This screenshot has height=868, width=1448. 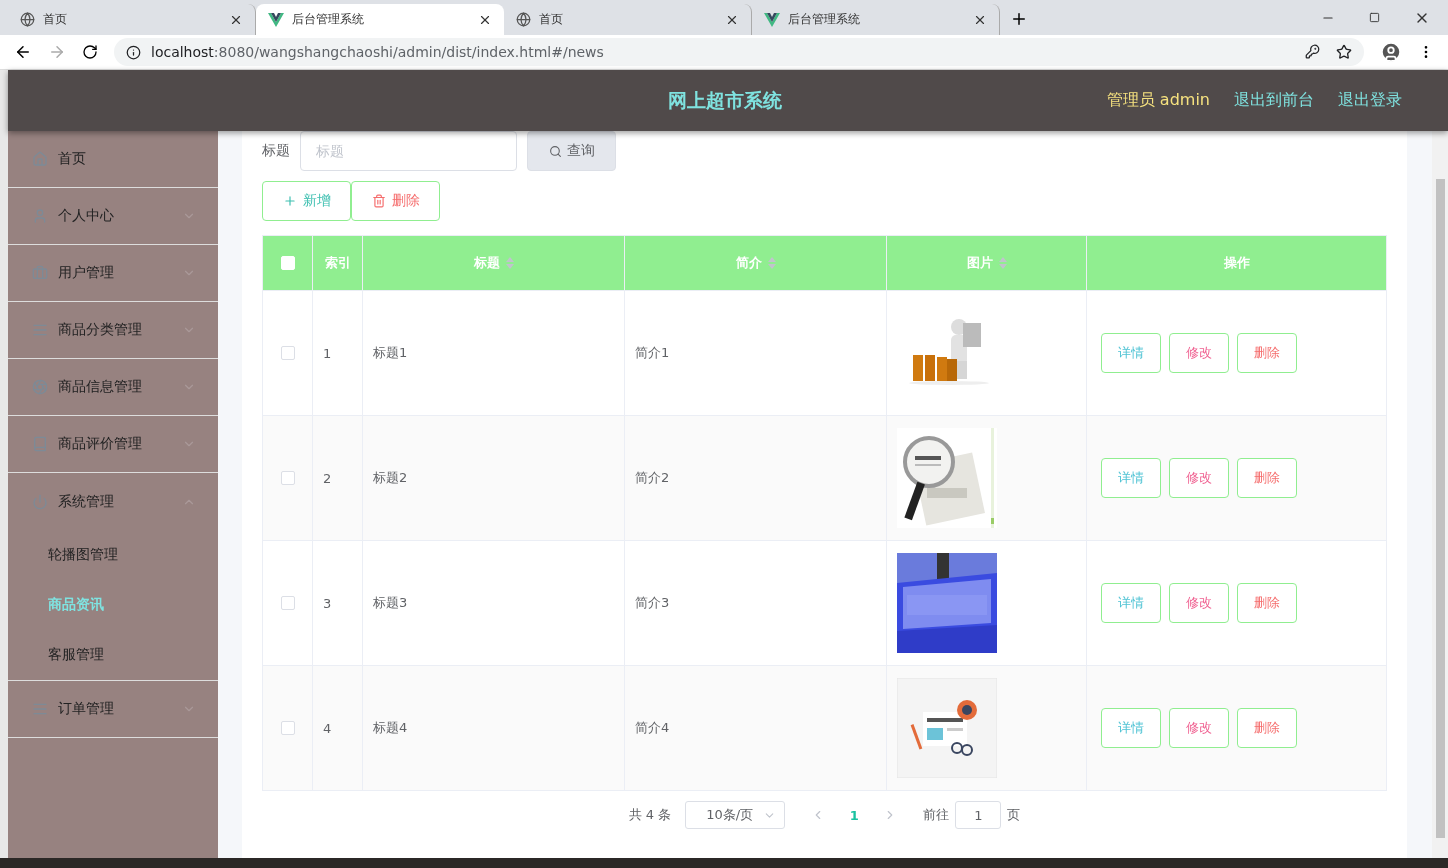 What do you see at coordinates (1312, 51) in the screenshot?
I see `key-icon` at bounding box center [1312, 51].